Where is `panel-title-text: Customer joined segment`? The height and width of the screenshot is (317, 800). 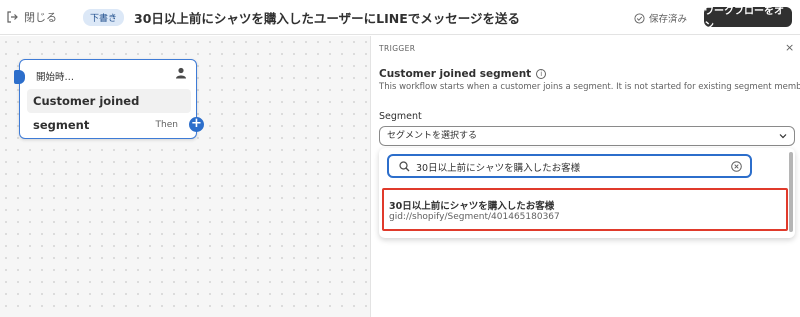 panel-title-text: Customer joined segment is located at coordinates (455, 74).